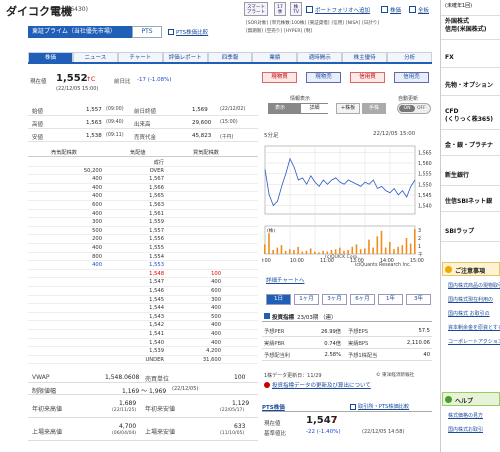 The image size is (500, 452). Describe the element at coordinates (216, 300) in the screenshot. I see `board-buy-qty: 300` at that location.